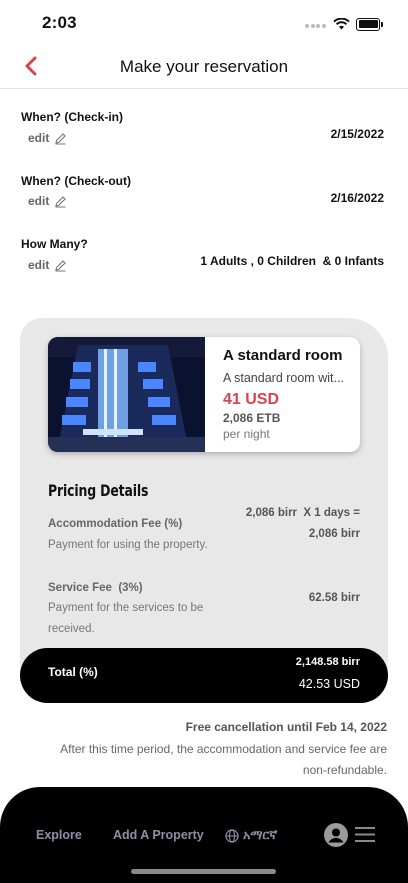  What do you see at coordinates (365, 834) in the screenshot?
I see `menu-icon` at bounding box center [365, 834].